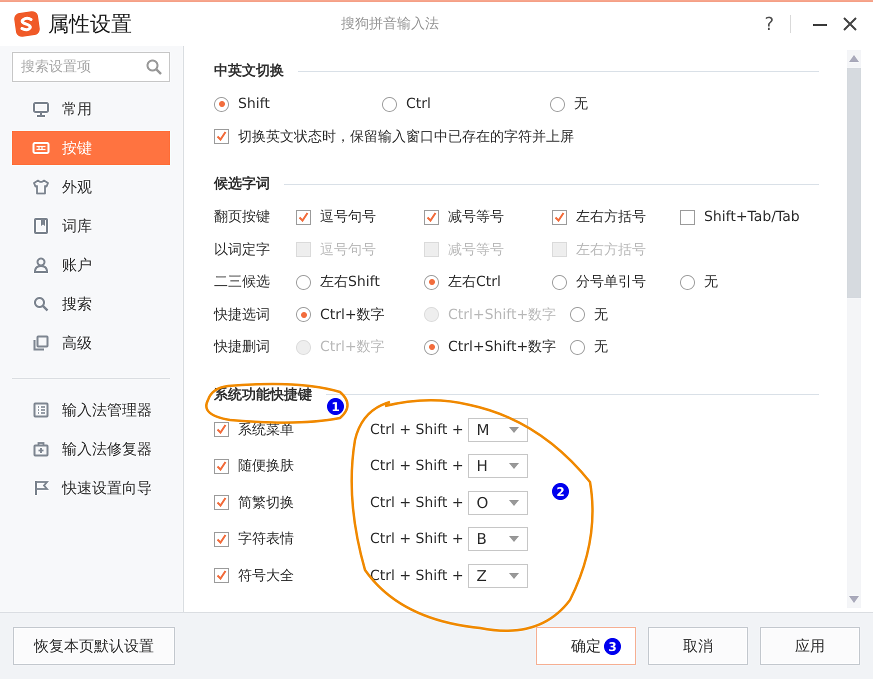 This screenshot has height=679, width=873. Describe the element at coordinates (769, 24) in the screenshot. I see `help-button: ?` at that location.